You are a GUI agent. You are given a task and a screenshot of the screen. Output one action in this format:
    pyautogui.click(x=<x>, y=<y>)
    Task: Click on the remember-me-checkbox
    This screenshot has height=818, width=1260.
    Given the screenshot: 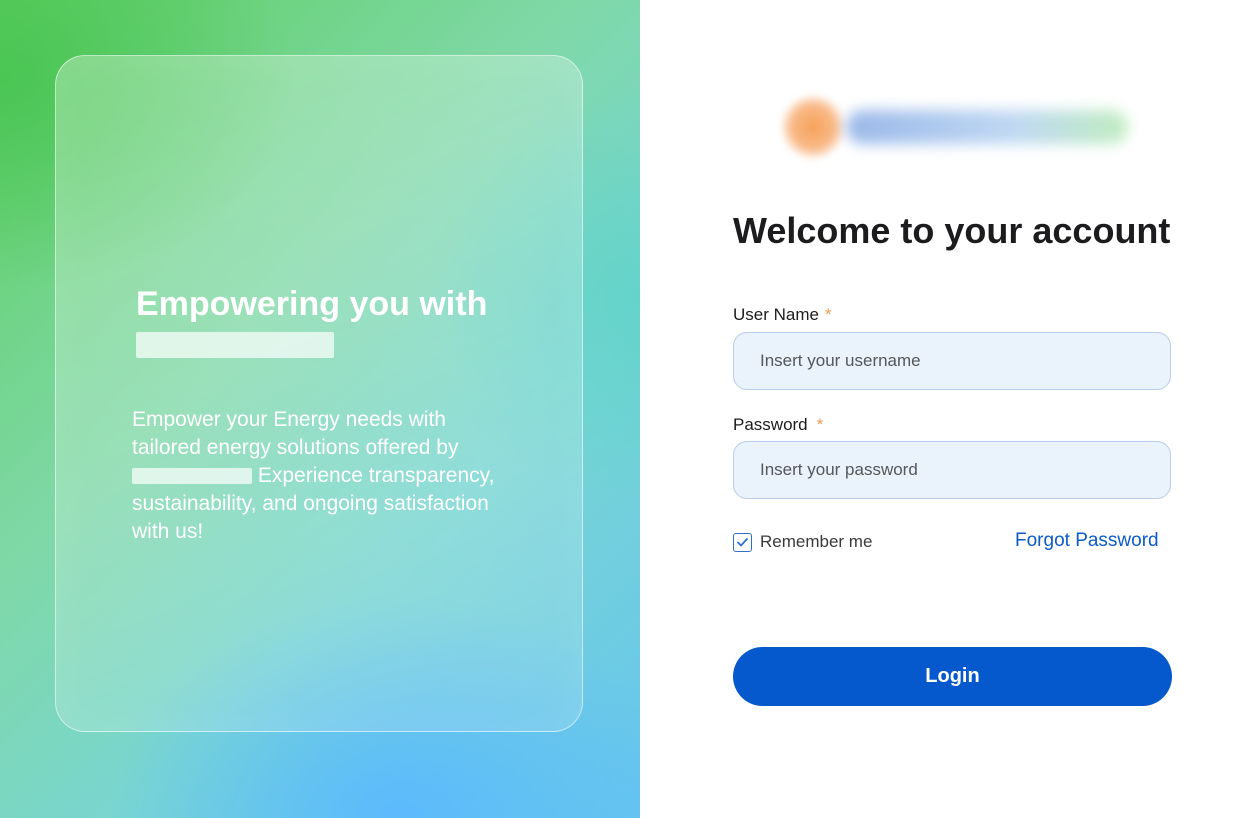 What is the action you would take?
    pyautogui.click(x=742, y=542)
    